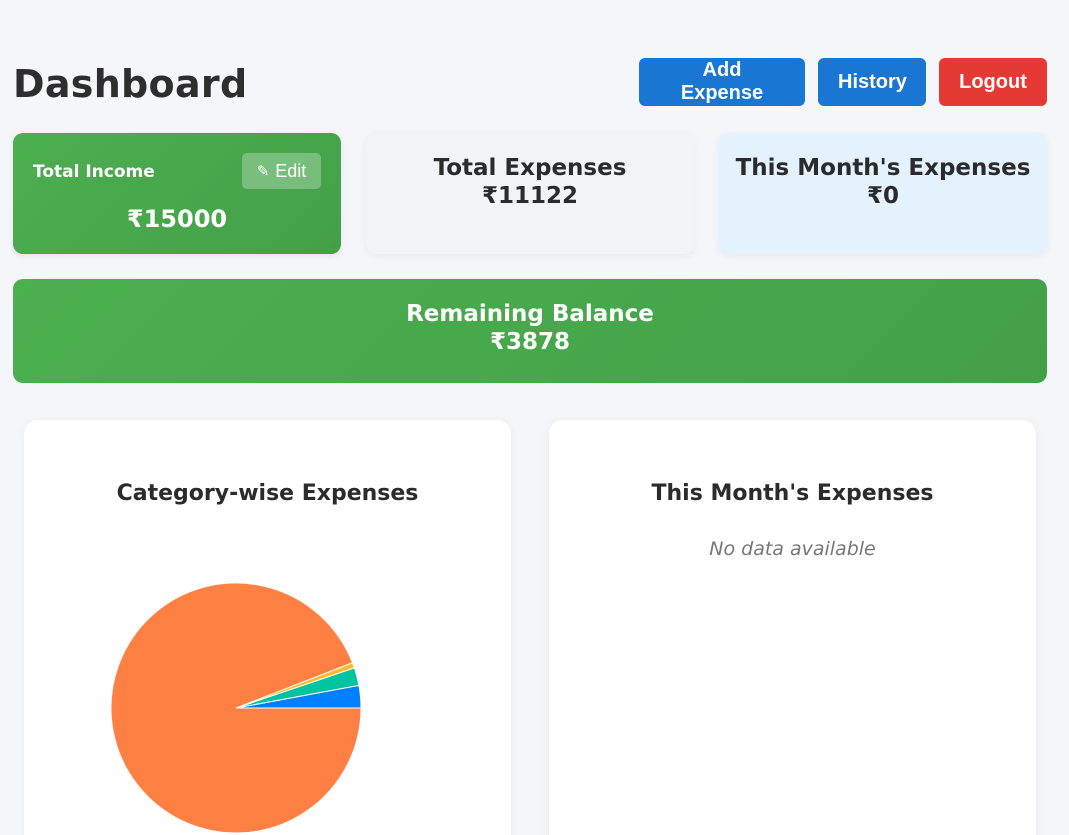  What do you see at coordinates (177, 193) in the screenshot?
I see `total-income-card: Total Income ✎ Edit ₹15000` at bounding box center [177, 193].